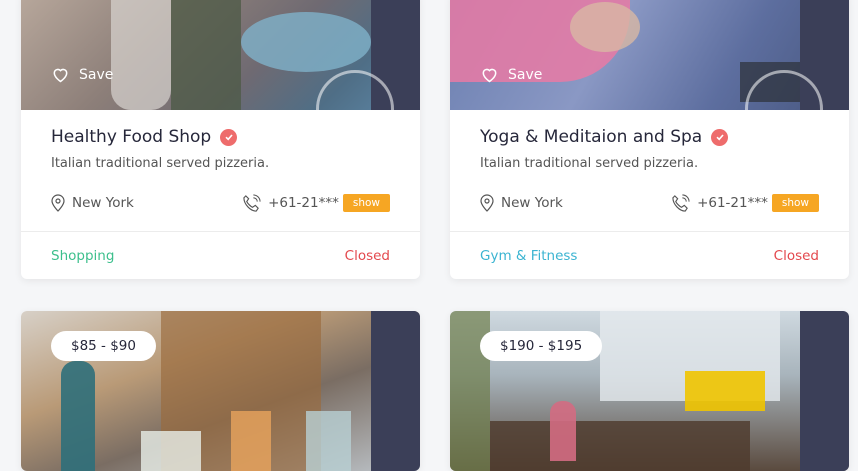 The height and width of the screenshot is (471, 858). Describe the element at coordinates (131, 137) in the screenshot. I see `listing-title: Healthy Food Shop` at that location.